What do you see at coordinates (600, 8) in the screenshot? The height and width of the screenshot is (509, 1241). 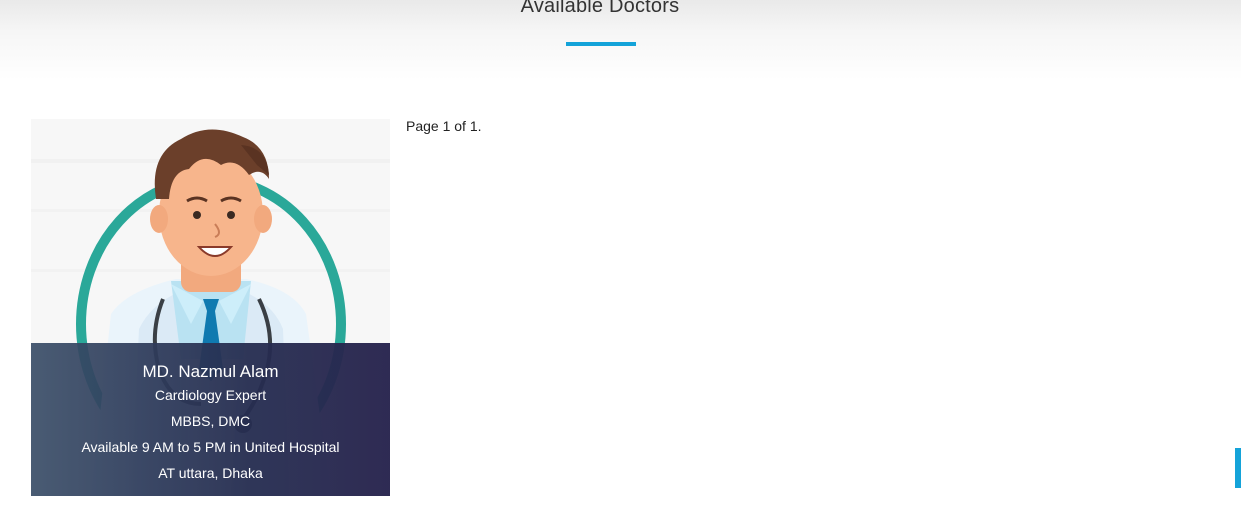 I see `section-title: Available Doctors` at bounding box center [600, 8].